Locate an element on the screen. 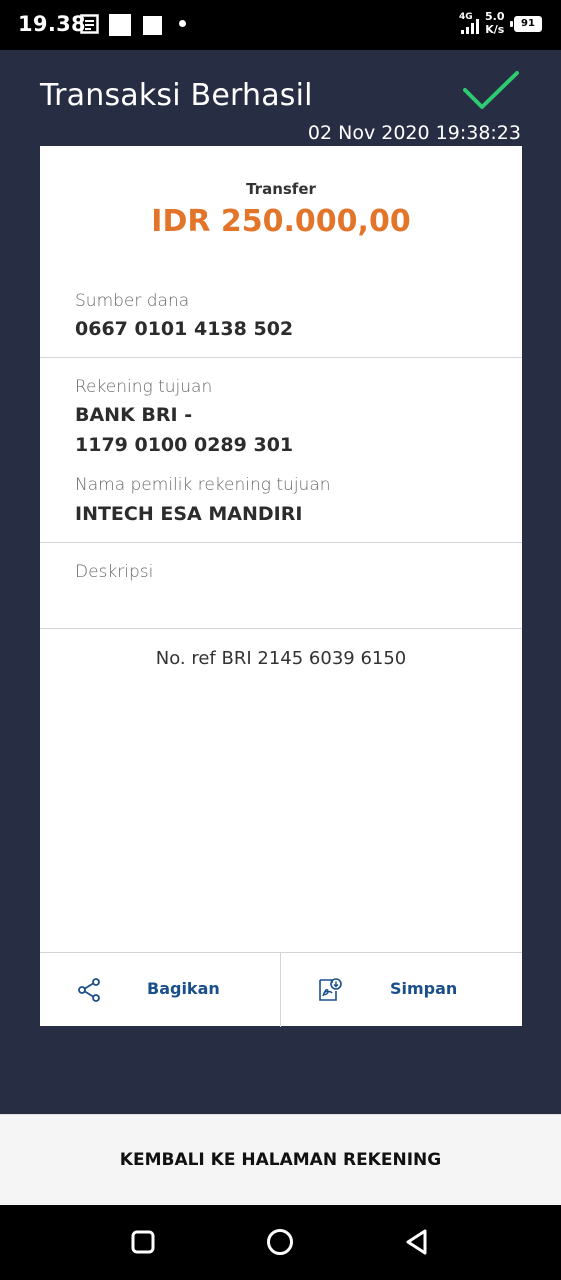 This screenshot has height=1280, width=561. save-button: Simpan is located at coordinates (402, 990).